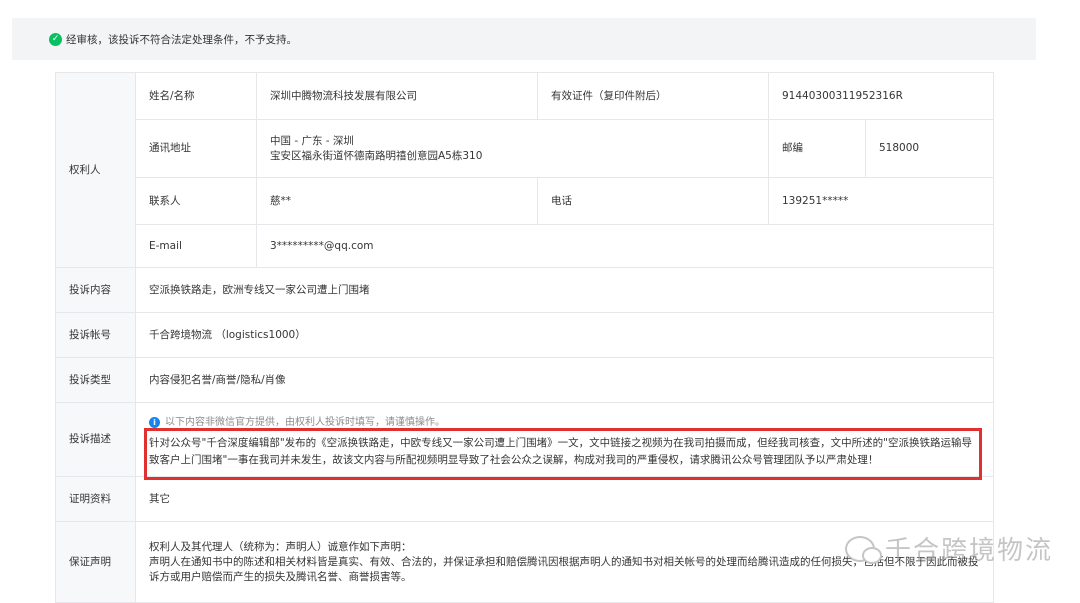 Image resolution: width=1080 pixels, height=603 pixels. I want to click on declaration-header: 保证声明, so click(96, 562).